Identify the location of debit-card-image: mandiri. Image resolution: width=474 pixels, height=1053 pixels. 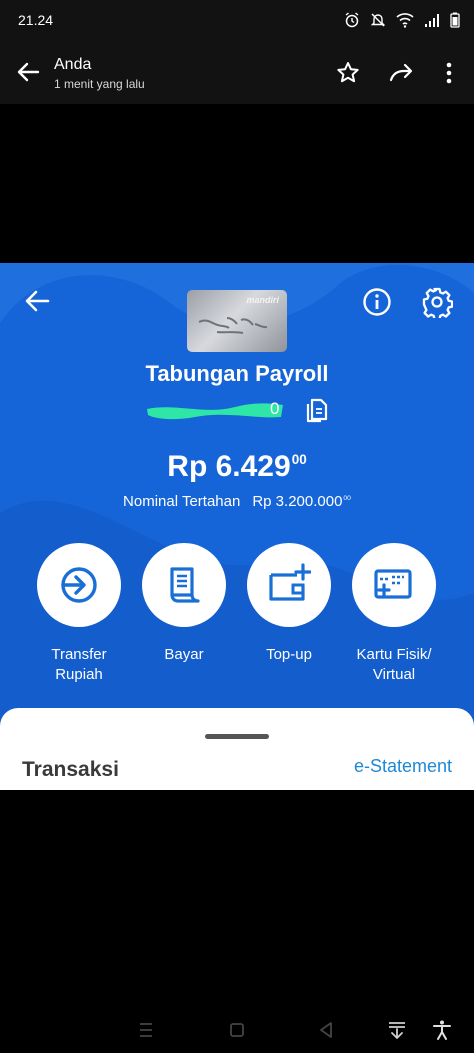
(237, 321).